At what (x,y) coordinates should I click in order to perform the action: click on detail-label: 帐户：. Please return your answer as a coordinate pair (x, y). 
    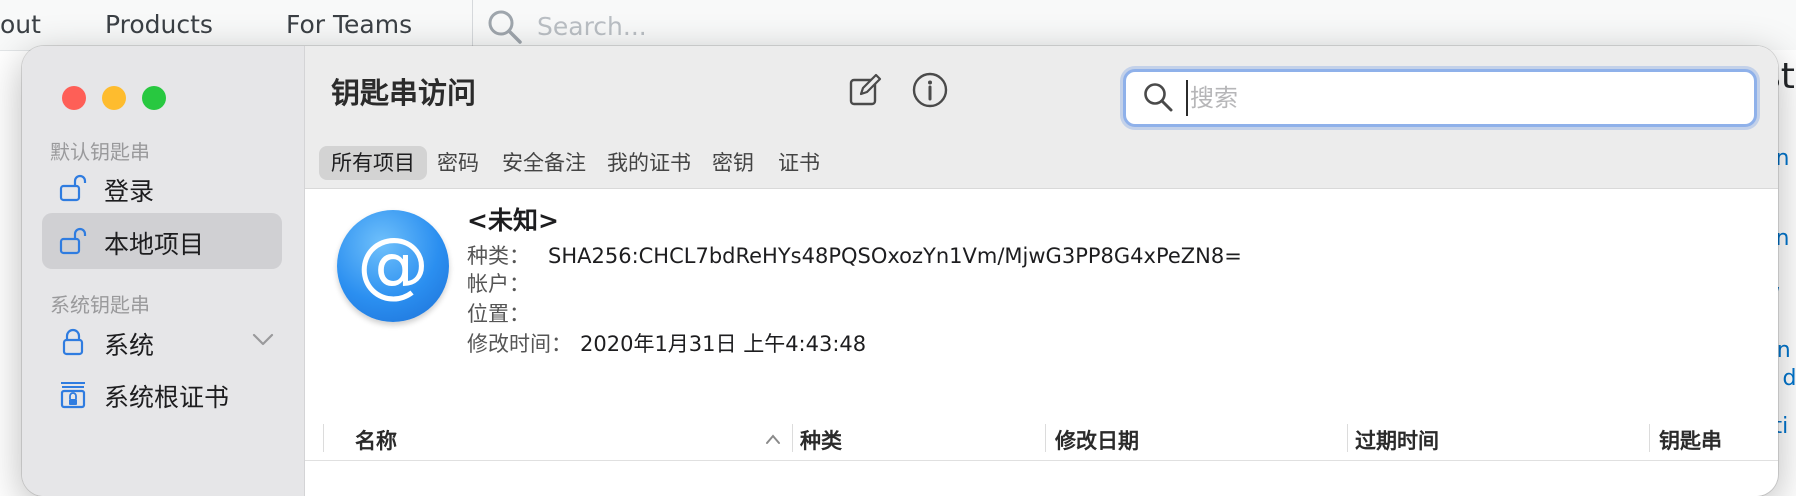
    Looking at the image, I should click on (498, 284).